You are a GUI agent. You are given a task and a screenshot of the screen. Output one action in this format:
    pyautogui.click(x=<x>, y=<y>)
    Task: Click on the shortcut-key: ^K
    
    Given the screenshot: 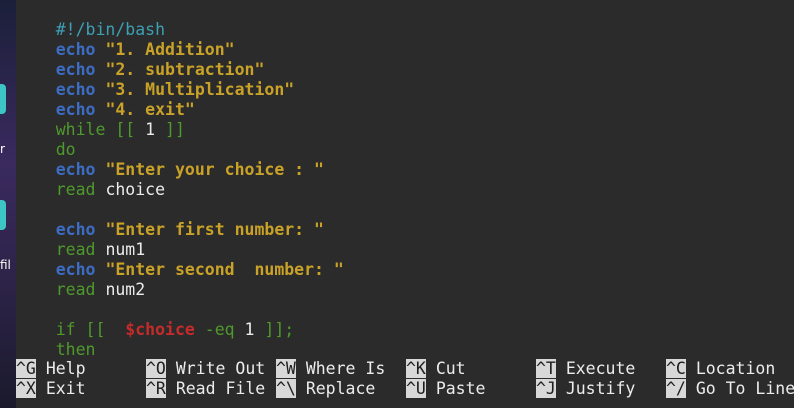 What is the action you would take?
    pyautogui.click(x=416, y=368)
    